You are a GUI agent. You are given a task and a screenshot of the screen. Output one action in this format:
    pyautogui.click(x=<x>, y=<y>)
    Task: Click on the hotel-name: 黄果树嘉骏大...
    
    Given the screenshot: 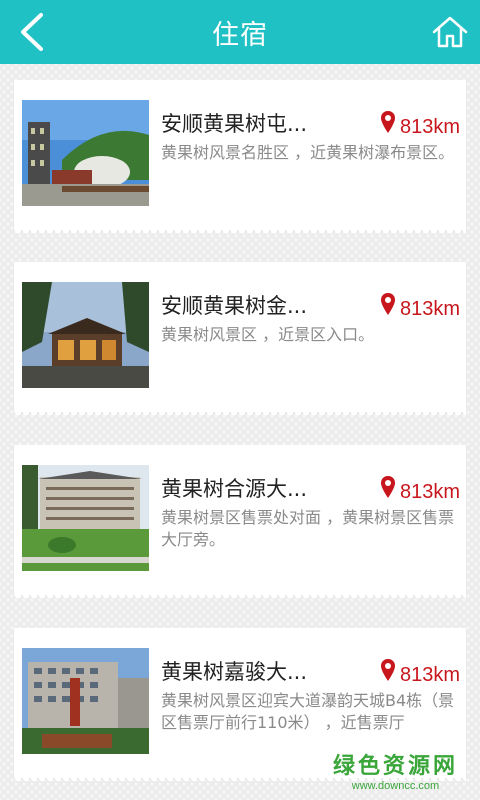 What is the action you would take?
    pyautogui.click(x=234, y=672)
    